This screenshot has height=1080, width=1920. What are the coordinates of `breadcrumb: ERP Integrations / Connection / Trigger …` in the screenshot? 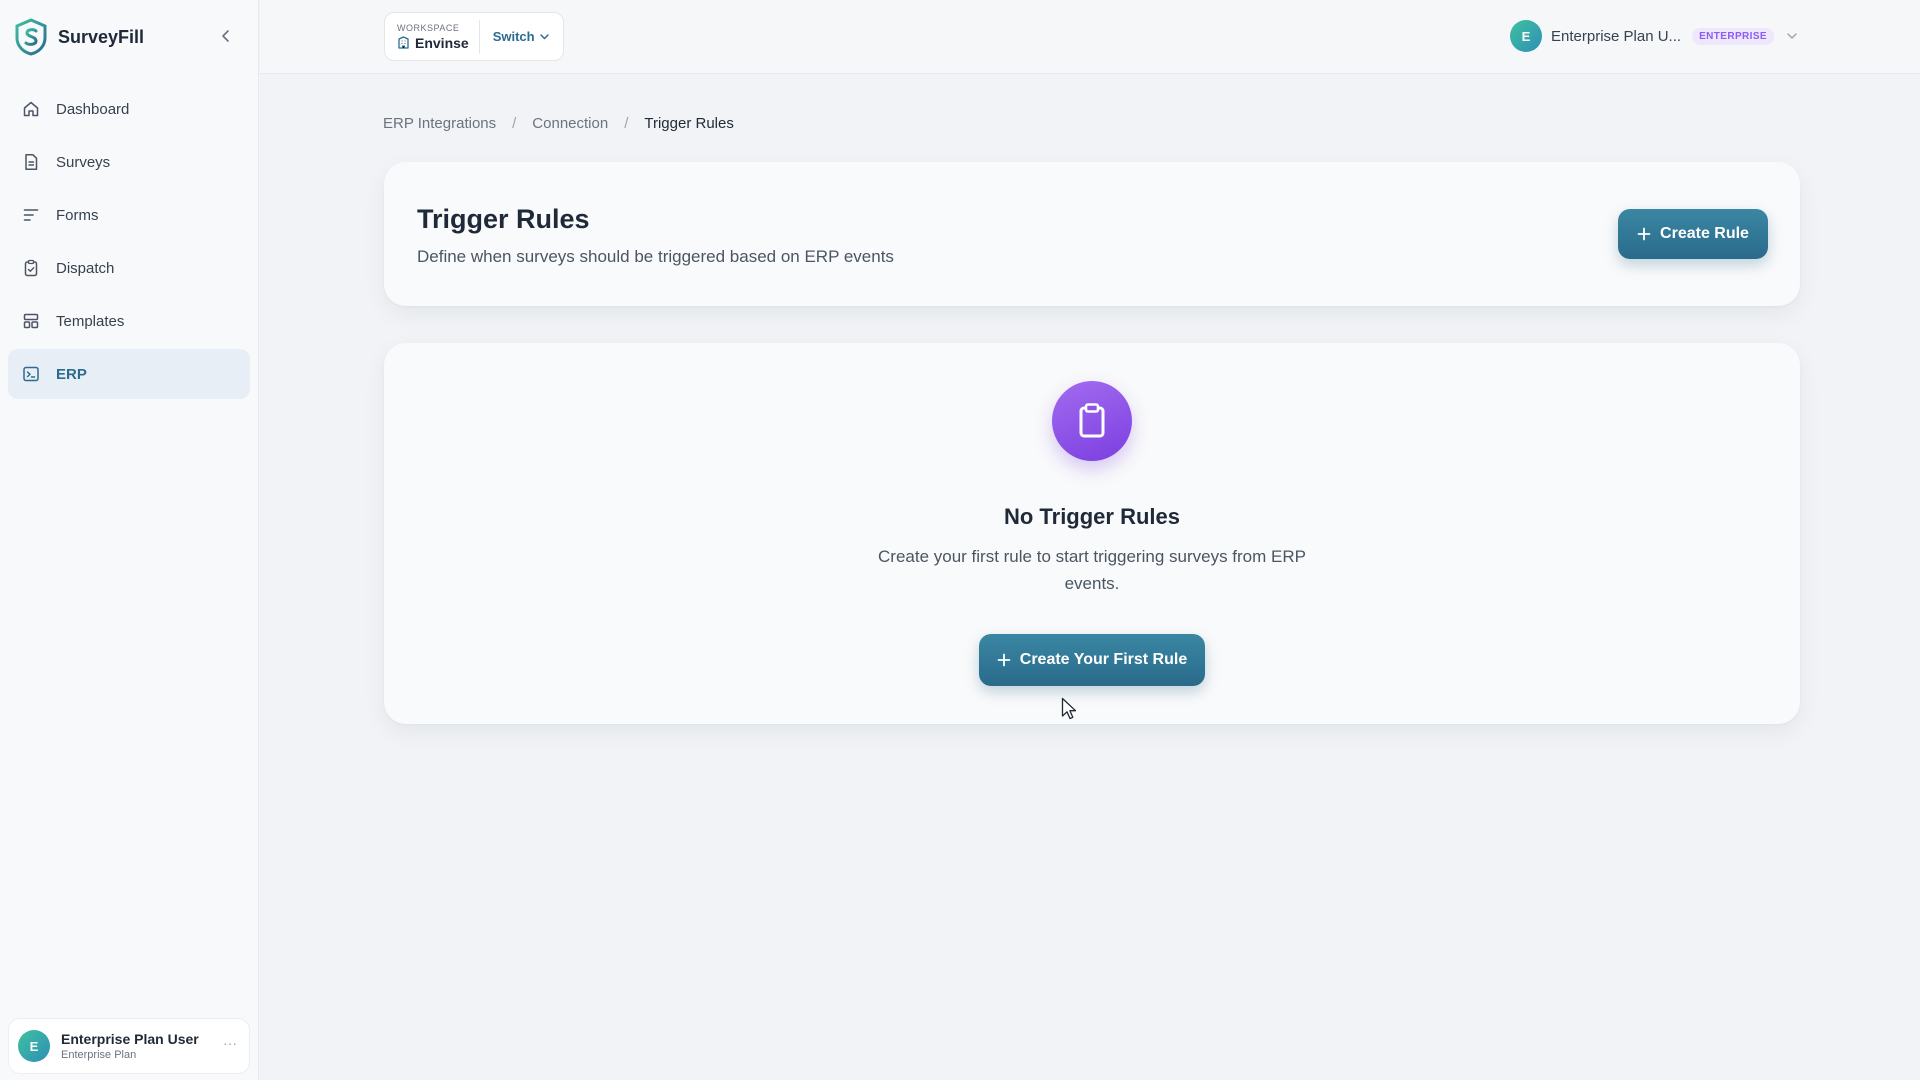 It's located at (558, 123).